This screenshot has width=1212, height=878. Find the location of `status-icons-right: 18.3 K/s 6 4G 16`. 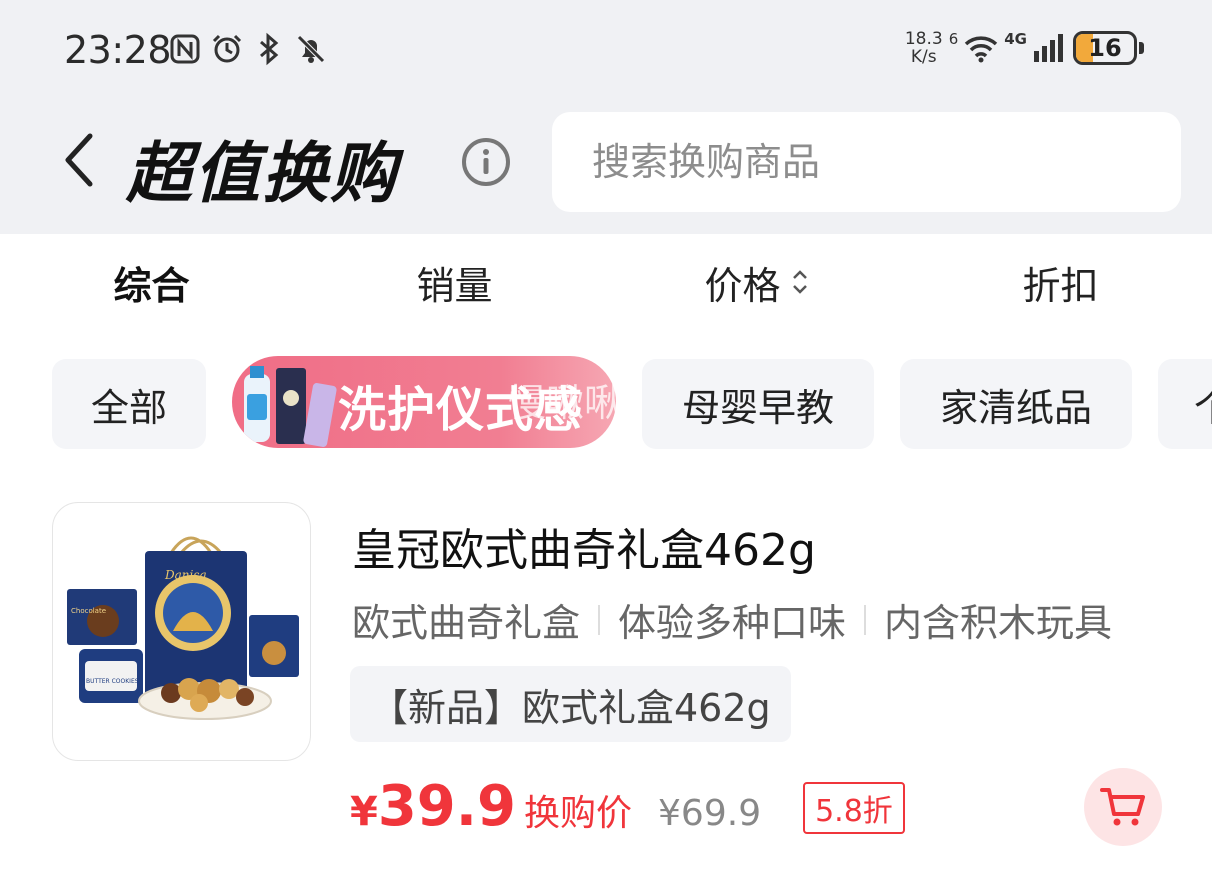

status-icons-right: 18.3 K/s 6 4G 16 is located at coordinates (1024, 48).